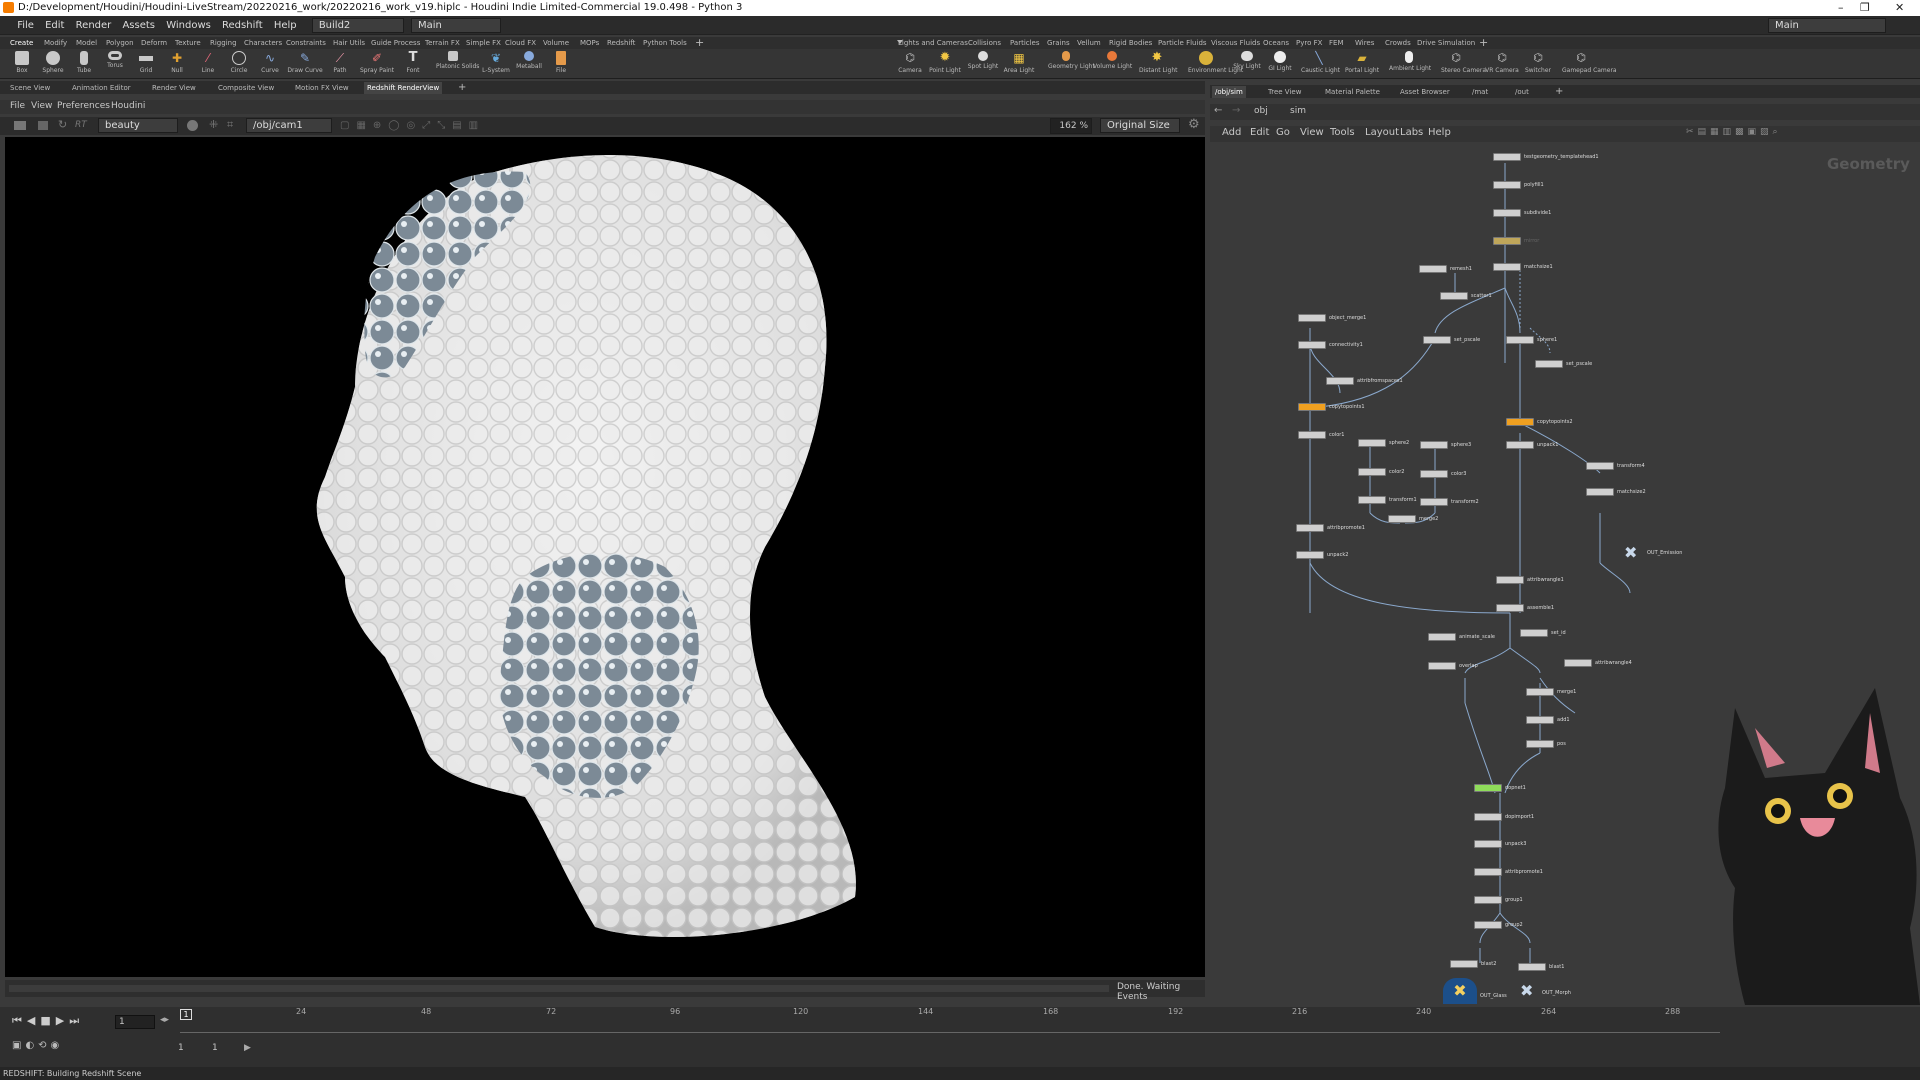 The image size is (1920, 1080). Describe the element at coordinates (520, 43) in the screenshot. I see `shelf-tab-cloud-fx: Cloud FX` at that location.